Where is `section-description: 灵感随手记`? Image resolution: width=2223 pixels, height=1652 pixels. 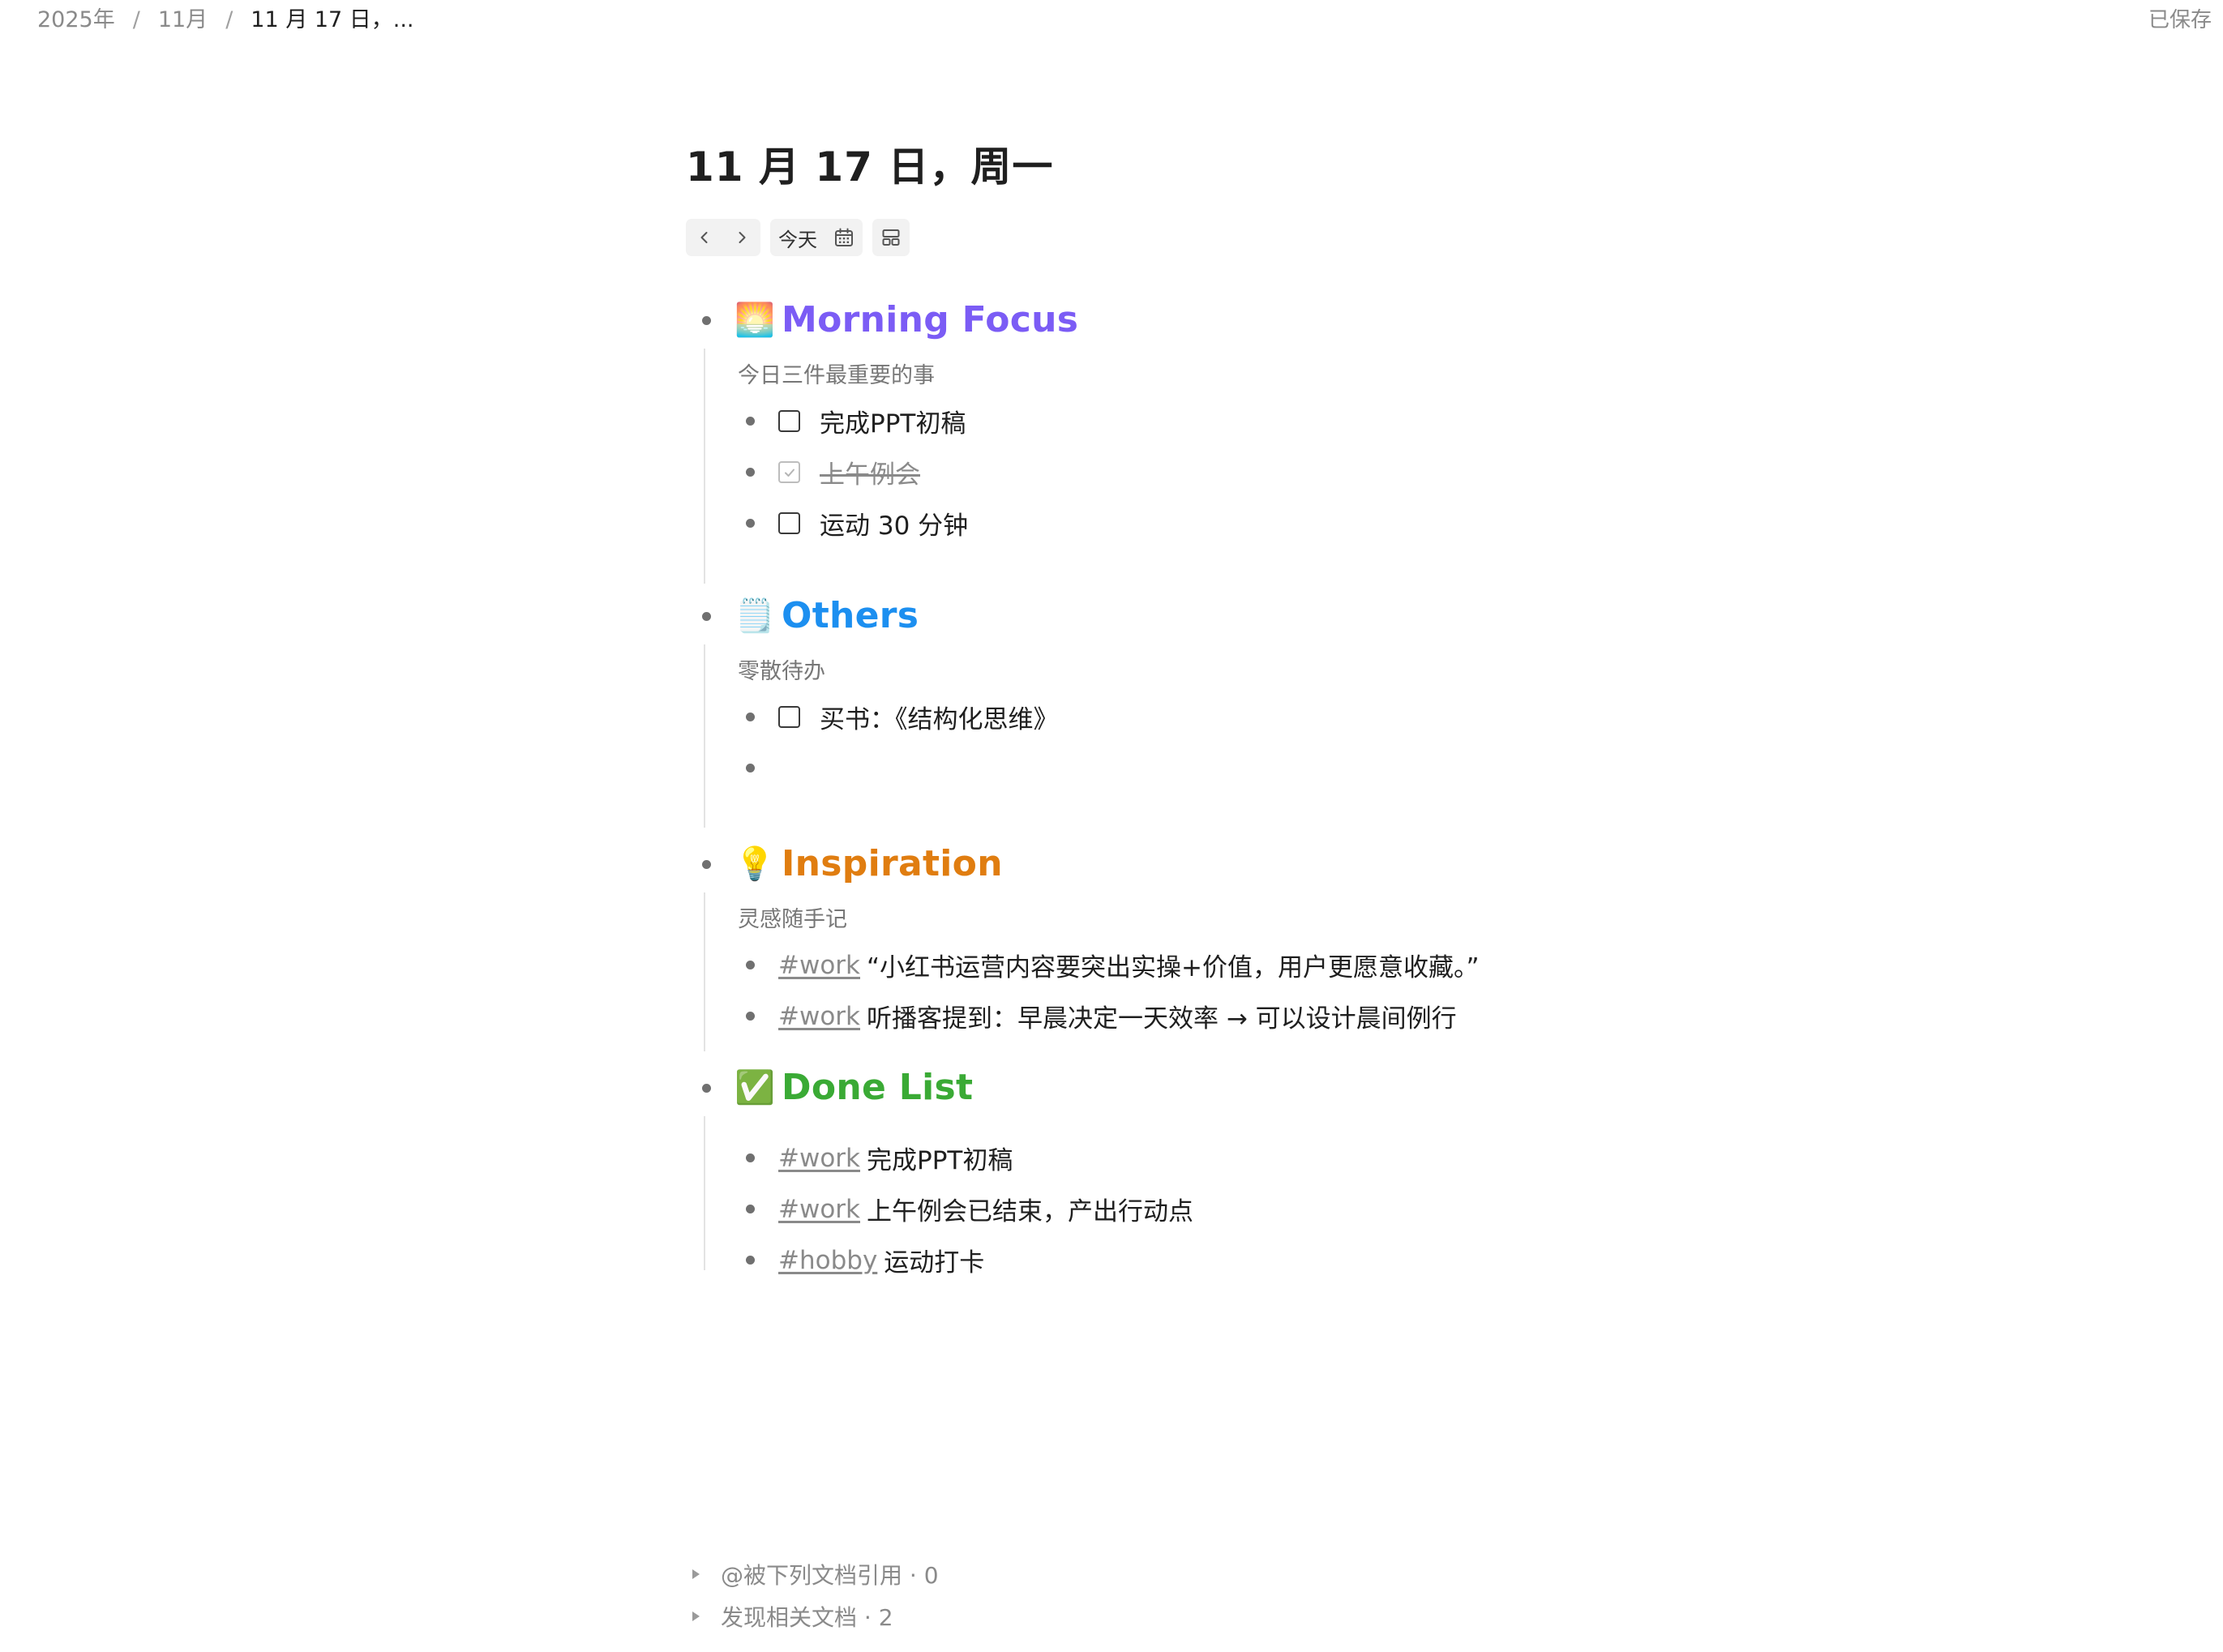 section-description: 灵感随手记 is located at coordinates (1222, 916).